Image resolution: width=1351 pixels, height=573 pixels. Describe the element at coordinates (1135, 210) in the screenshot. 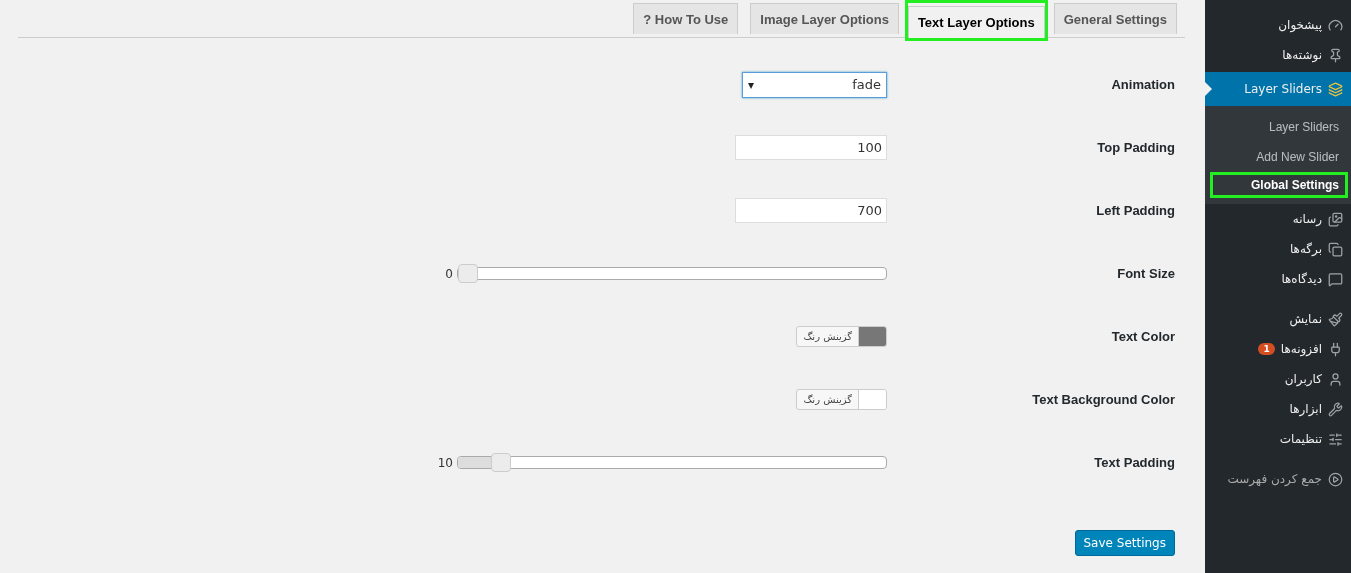

I see `field-label: Left Padding` at that location.